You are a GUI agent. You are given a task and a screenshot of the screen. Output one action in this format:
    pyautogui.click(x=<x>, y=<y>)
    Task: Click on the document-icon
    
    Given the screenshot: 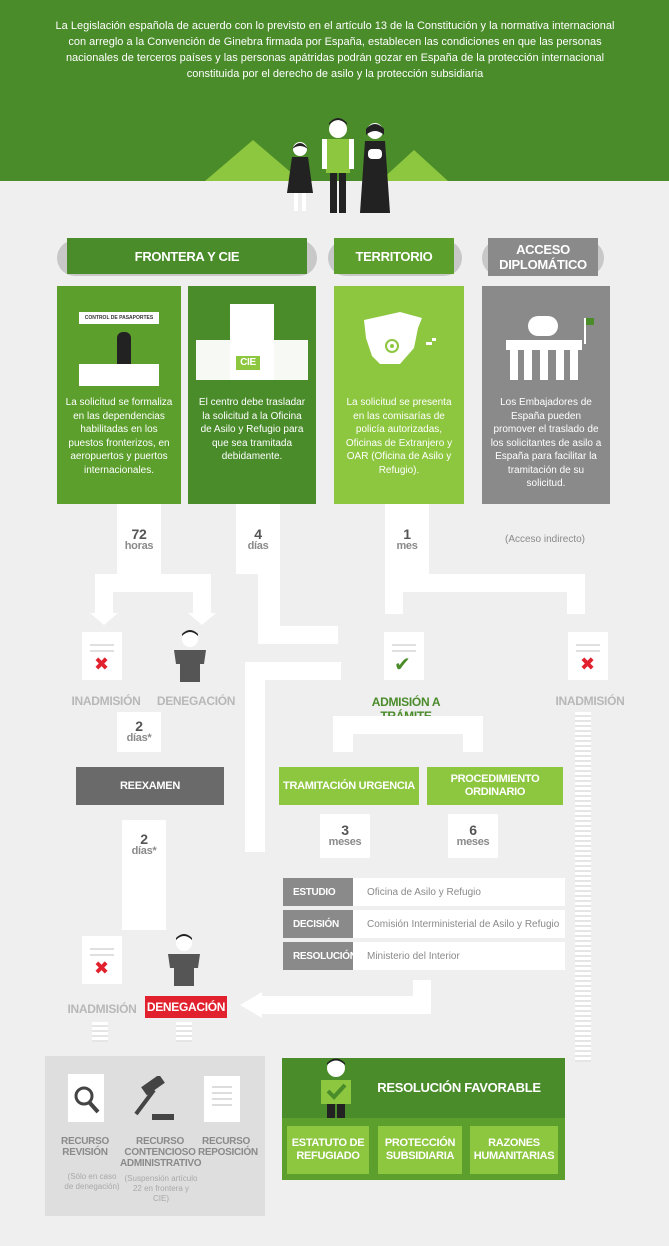 What is the action you would take?
    pyautogui.click(x=222, y=1099)
    